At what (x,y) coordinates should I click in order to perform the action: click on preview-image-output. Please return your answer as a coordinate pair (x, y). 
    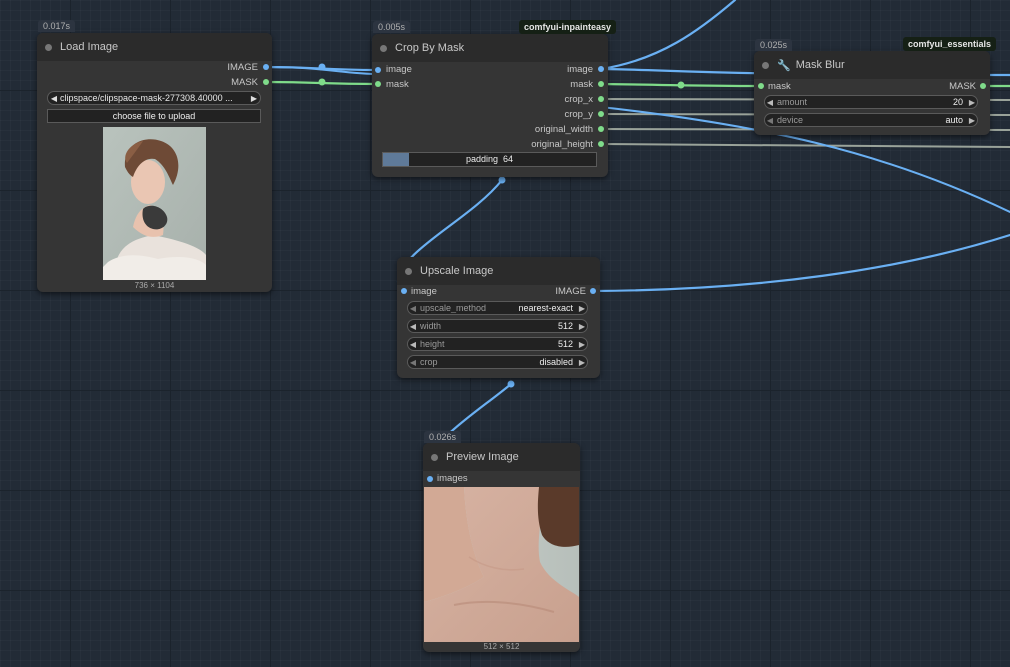
    Looking at the image, I should click on (501, 564).